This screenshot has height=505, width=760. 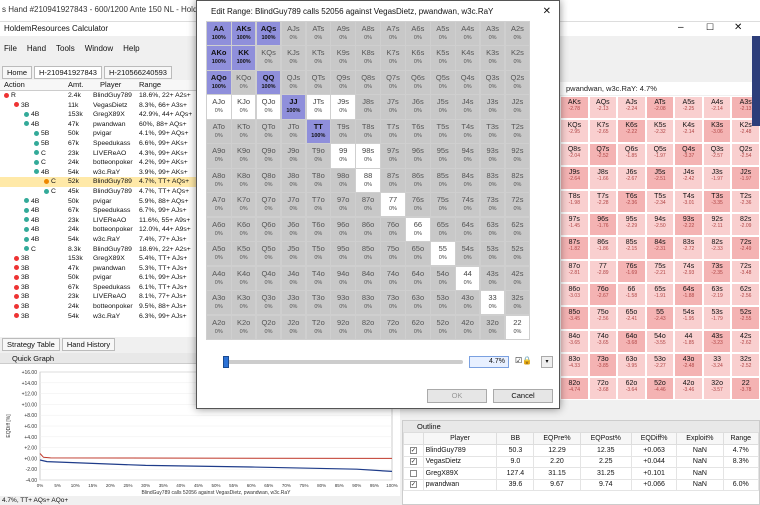 What do you see at coordinates (443, 34) in the screenshot?
I see `range-cell: A5s 0%` at bounding box center [443, 34].